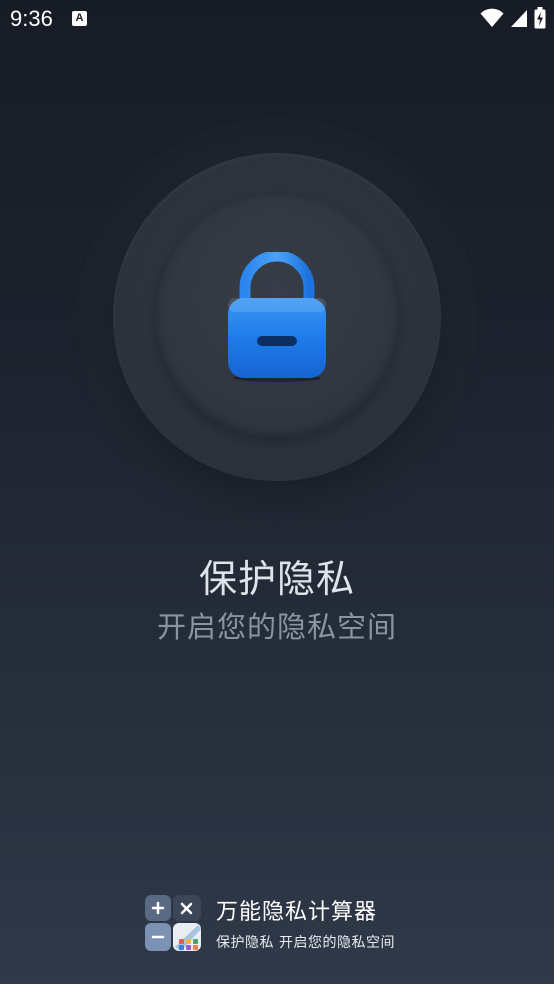 The width and height of the screenshot is (554, 984). What do you see at coordinates (492, 17) in the screenshot?
I see `wifi-icon` at bounding box center [492, 17].